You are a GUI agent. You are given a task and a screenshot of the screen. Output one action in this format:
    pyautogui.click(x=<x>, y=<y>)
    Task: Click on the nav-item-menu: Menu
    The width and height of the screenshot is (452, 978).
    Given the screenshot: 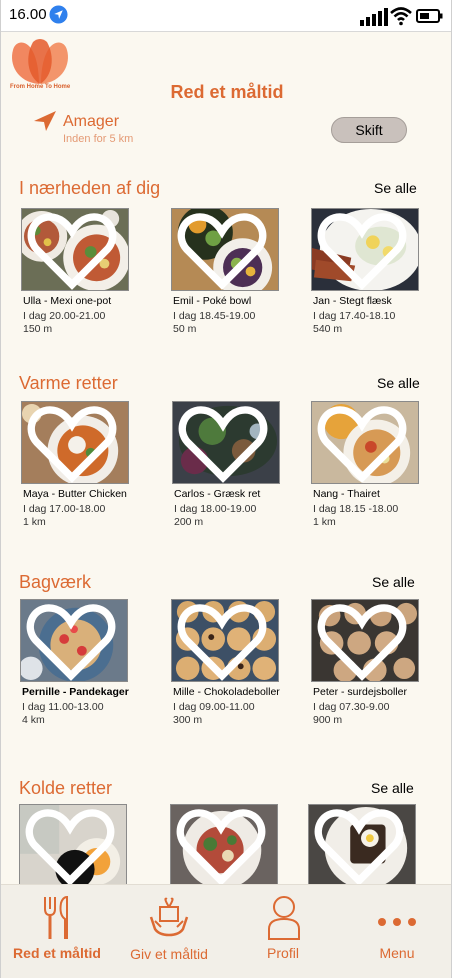 What is the action you would take?
    pyautogui.click(x=396, y=931)
    